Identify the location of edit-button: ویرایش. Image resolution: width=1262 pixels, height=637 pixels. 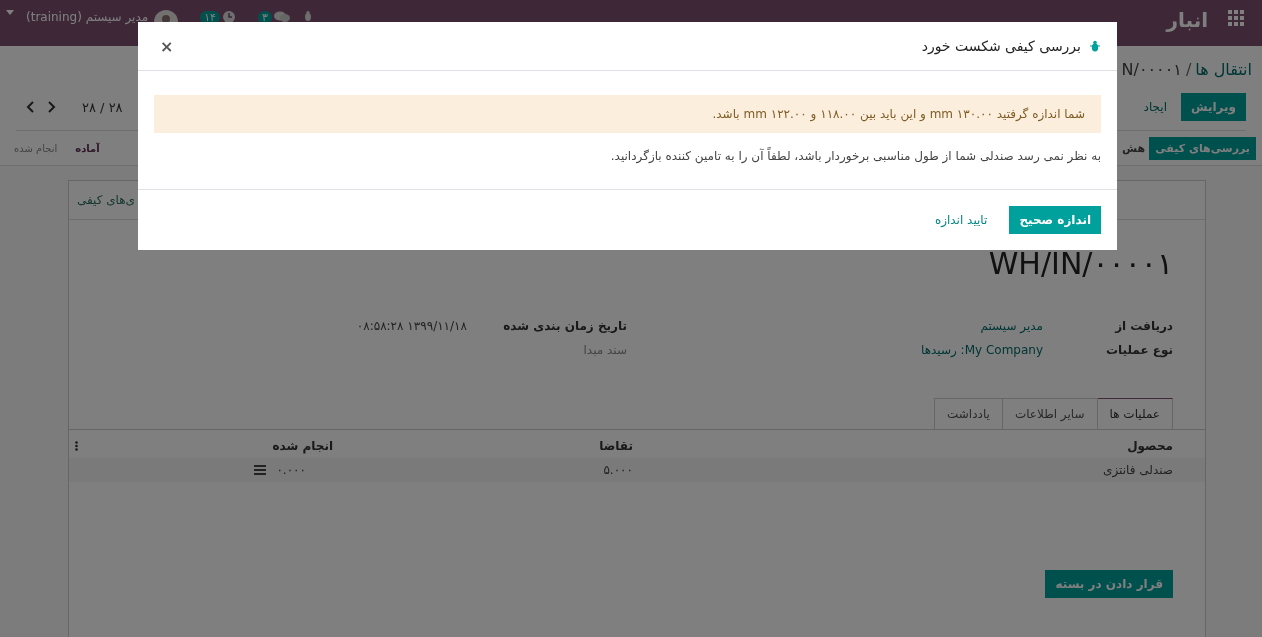
(1213, 107).